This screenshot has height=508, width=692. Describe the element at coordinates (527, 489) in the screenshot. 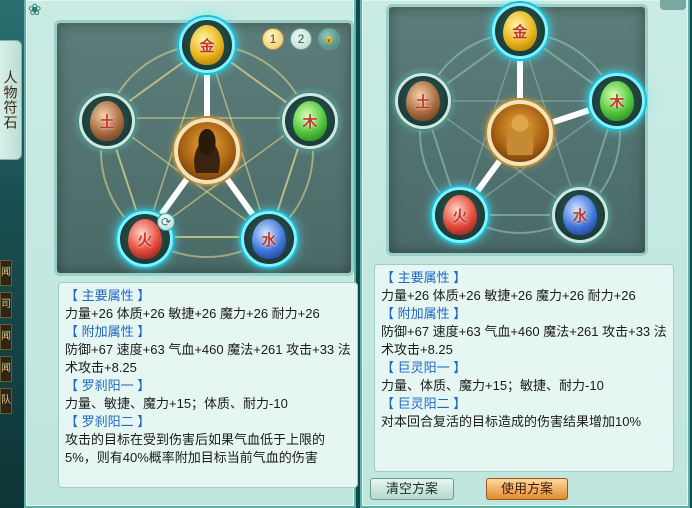

I see `use-plan-button: 使用方案` at that location.